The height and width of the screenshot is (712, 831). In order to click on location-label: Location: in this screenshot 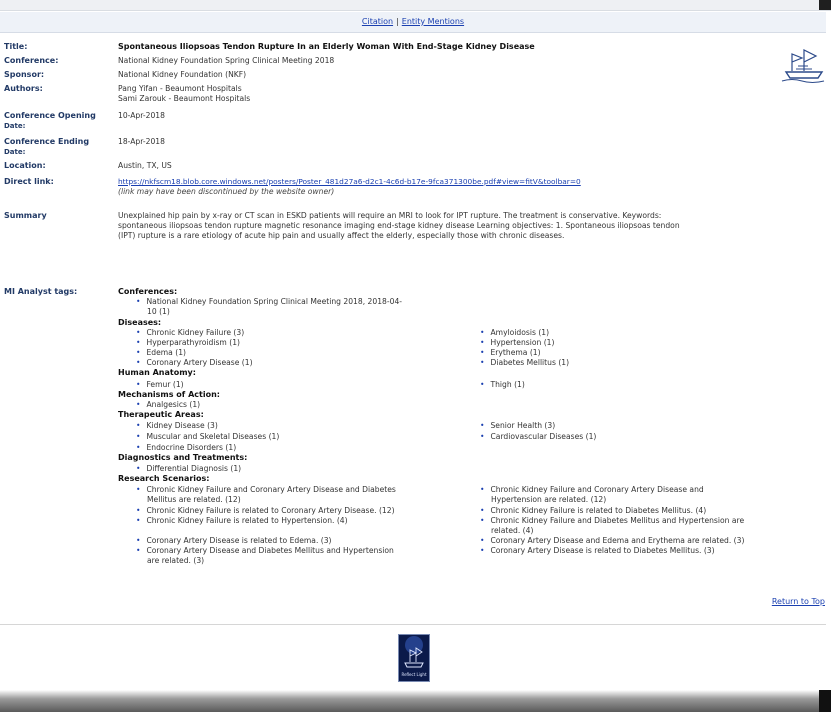, I will do `click(25, 165)`.